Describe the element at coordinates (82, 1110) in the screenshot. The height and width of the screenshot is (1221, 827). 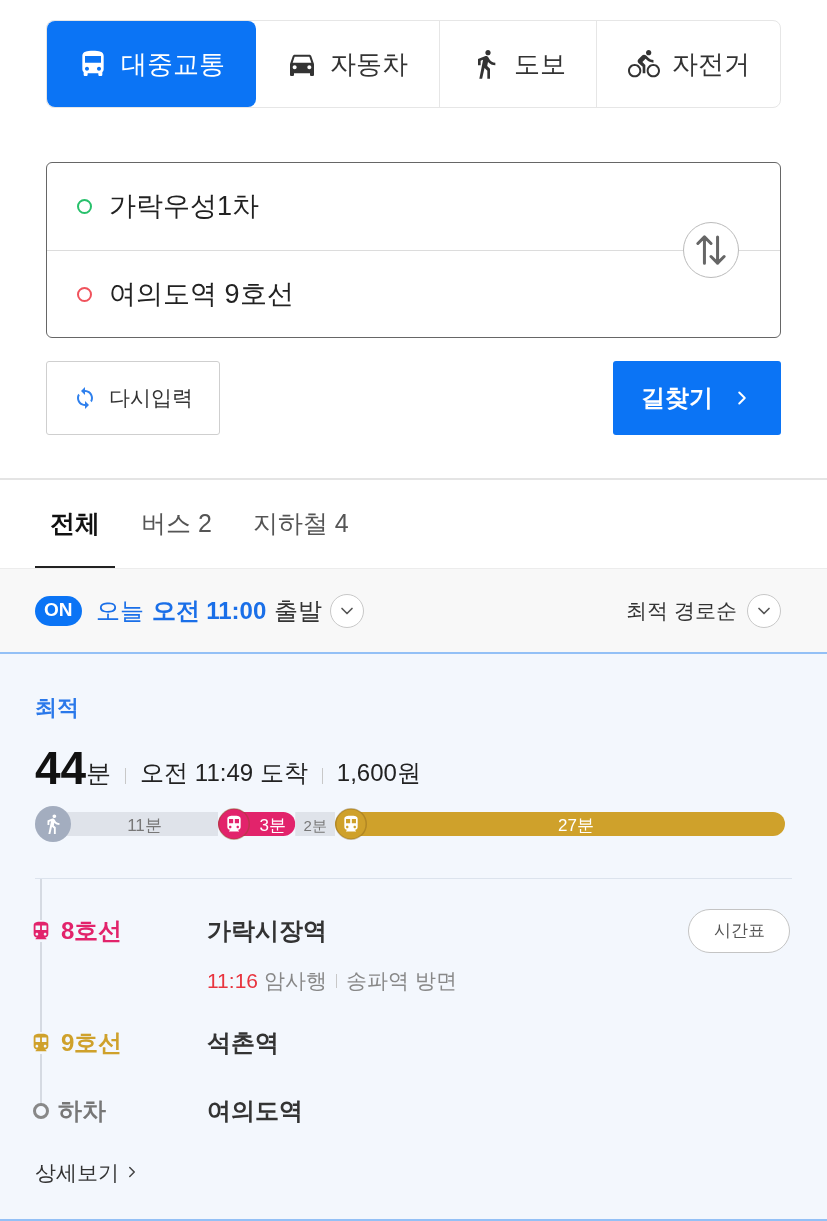
I see `line-name: 하차` at that location.